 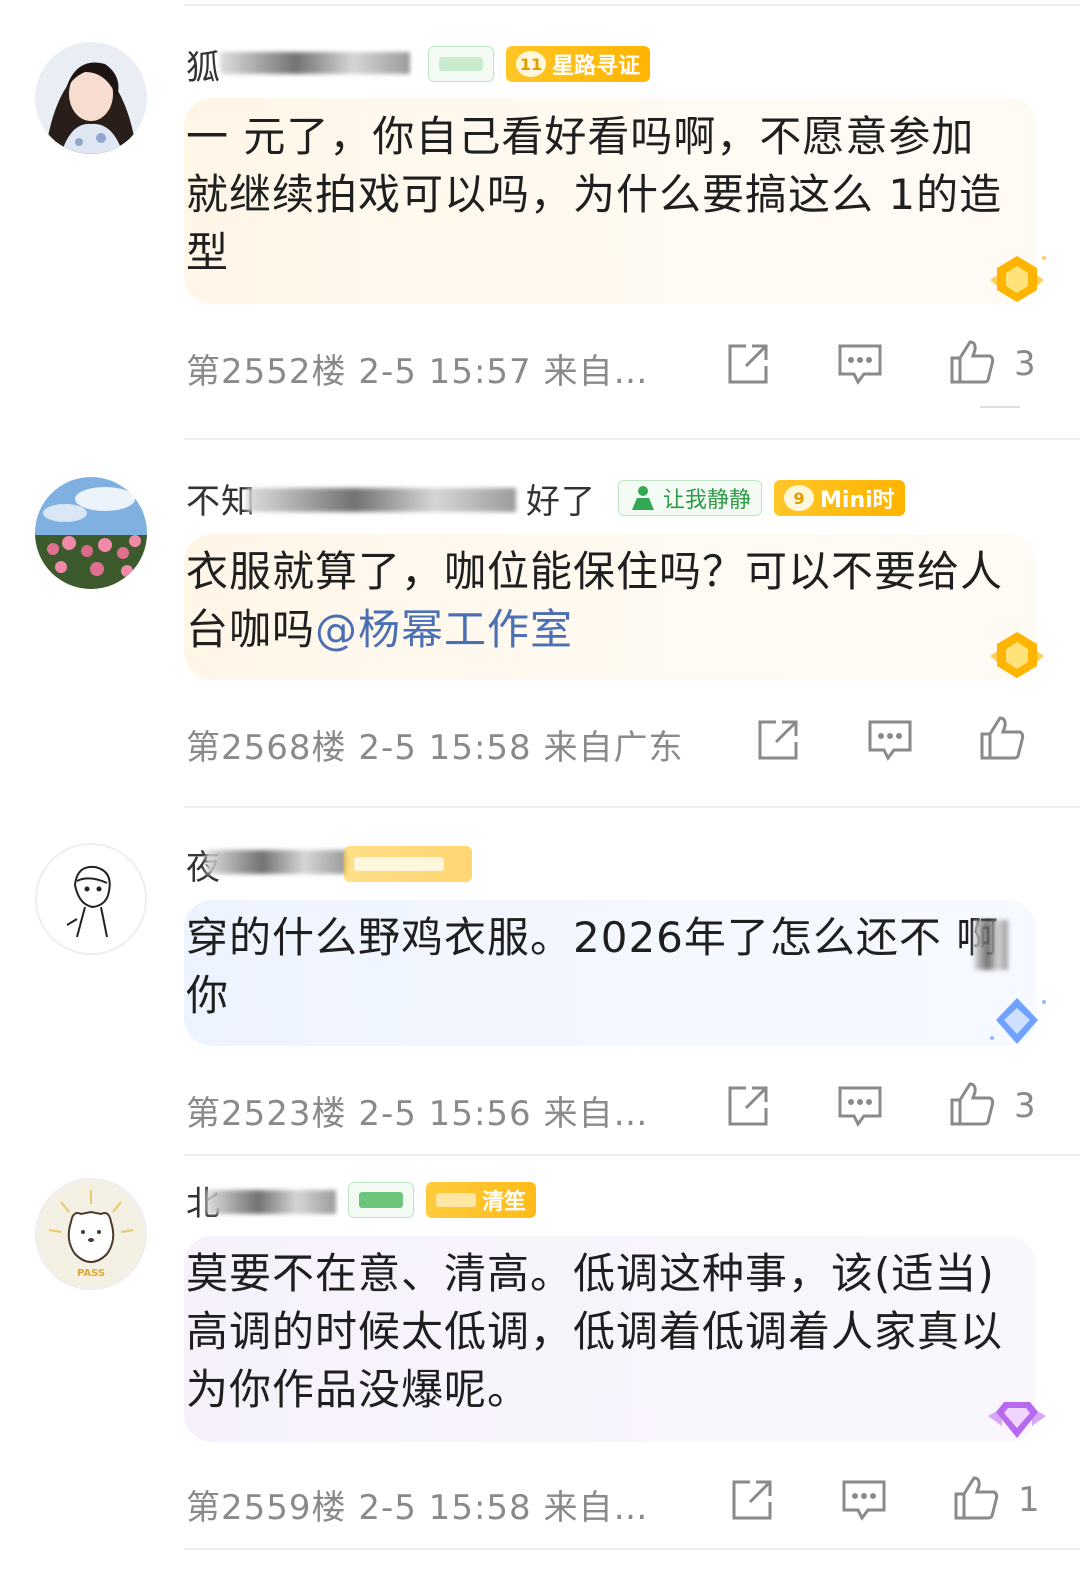 I want to click on badge-label: 星路寻证, so click(x=596, y=66).